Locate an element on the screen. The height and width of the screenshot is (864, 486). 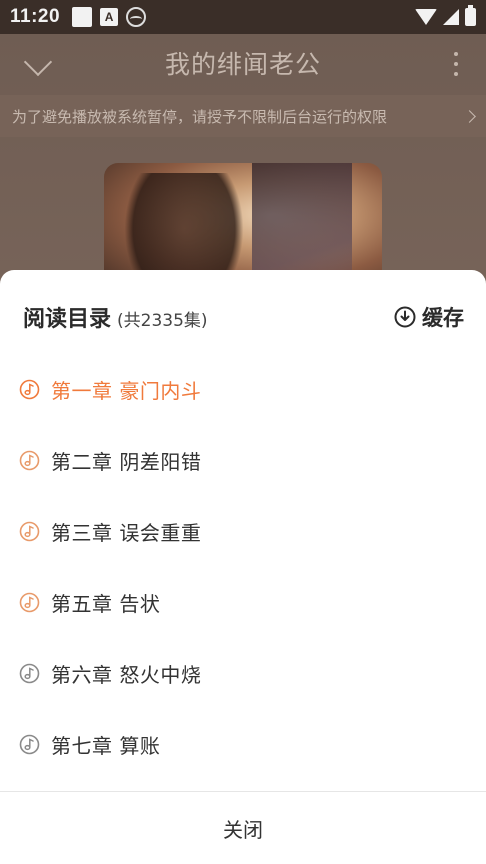
notification-square-icon is located at coordinates (82, 17).